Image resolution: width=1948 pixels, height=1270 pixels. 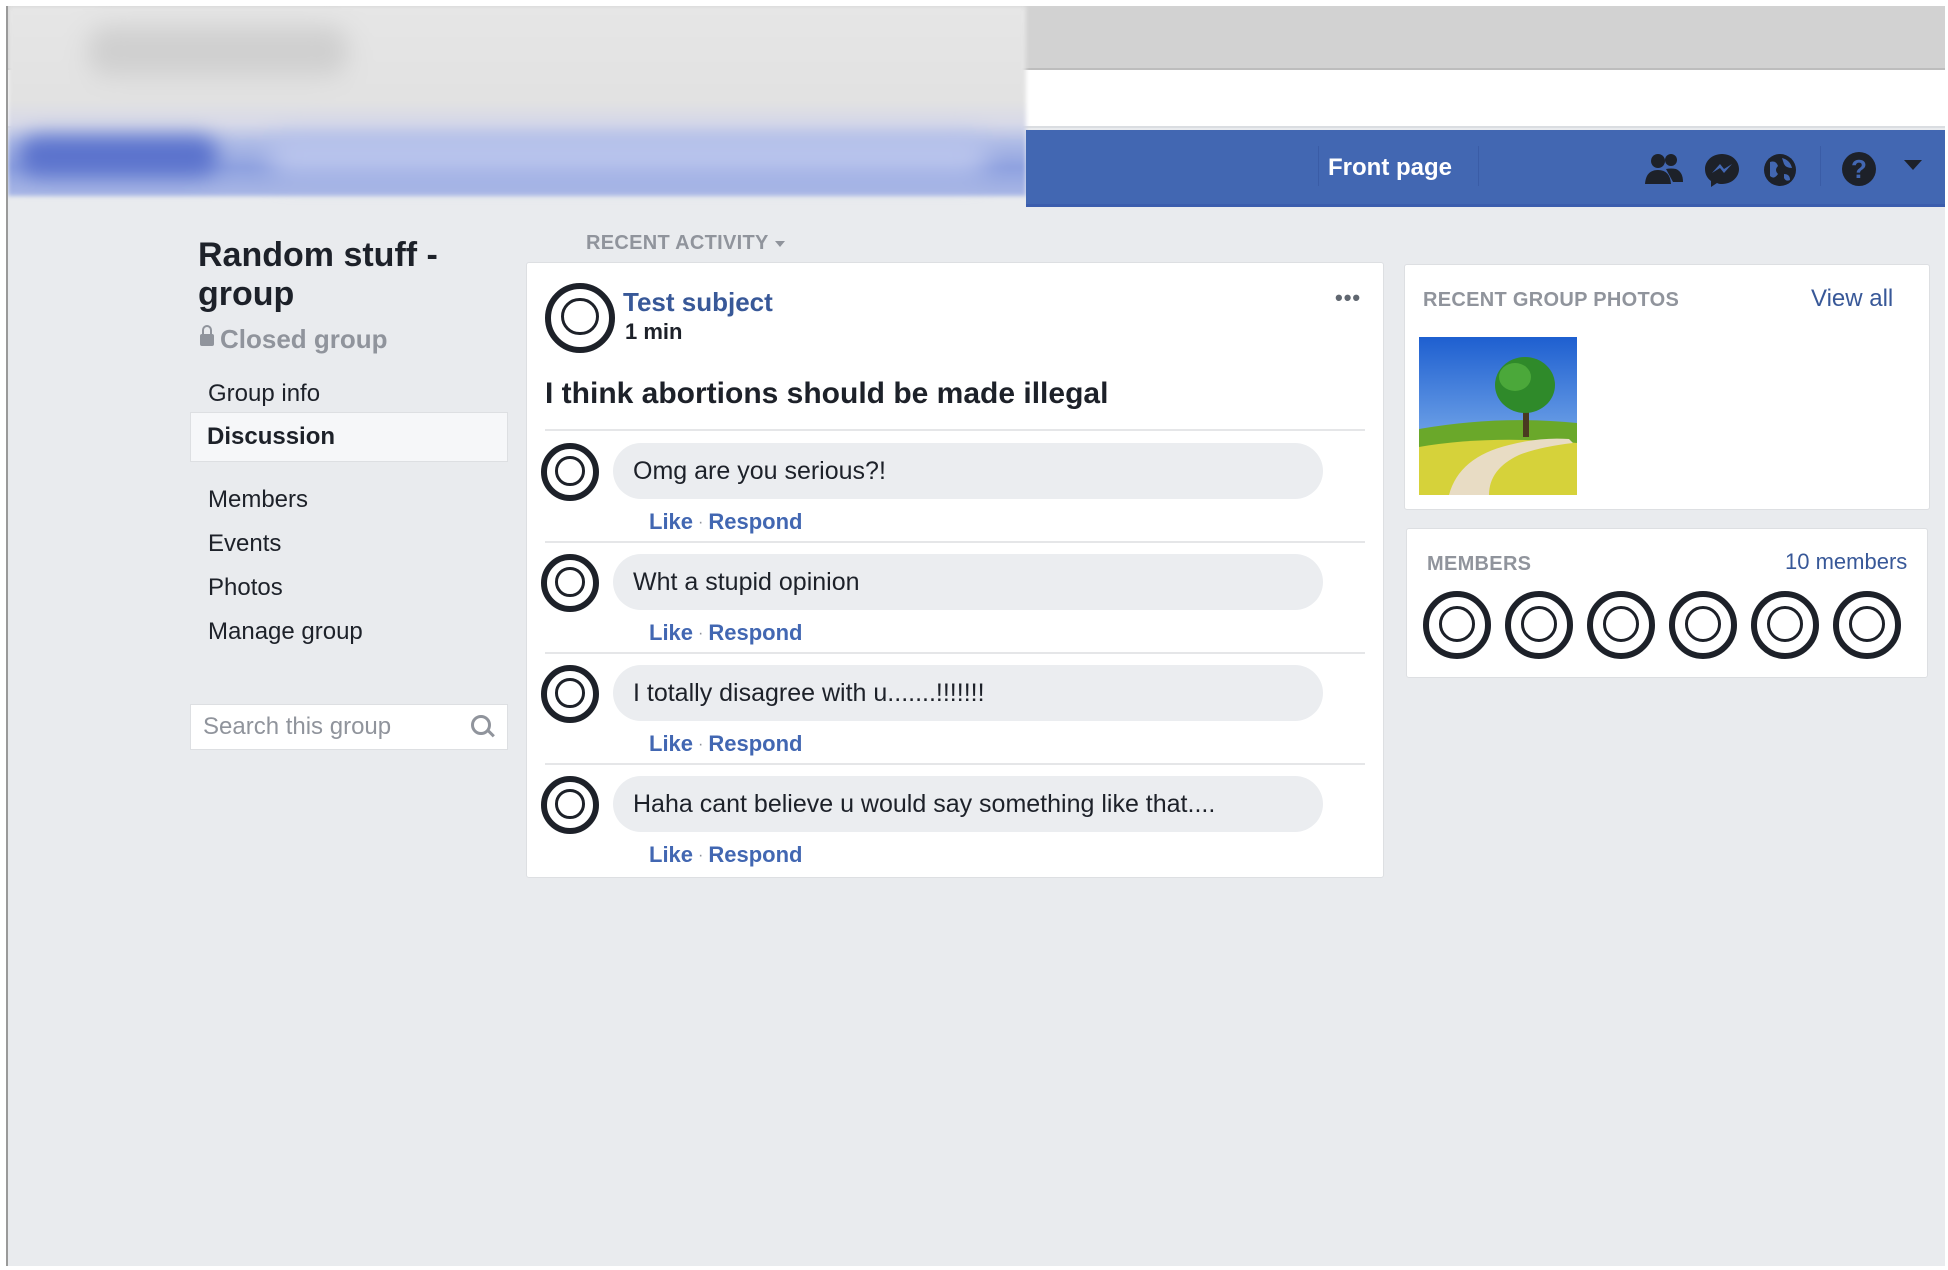 What do you see at coordinates (968, 471) in the screenshot?
I see `comment-bubble: Omg are you serious?!` at bounding box center [968, 471].